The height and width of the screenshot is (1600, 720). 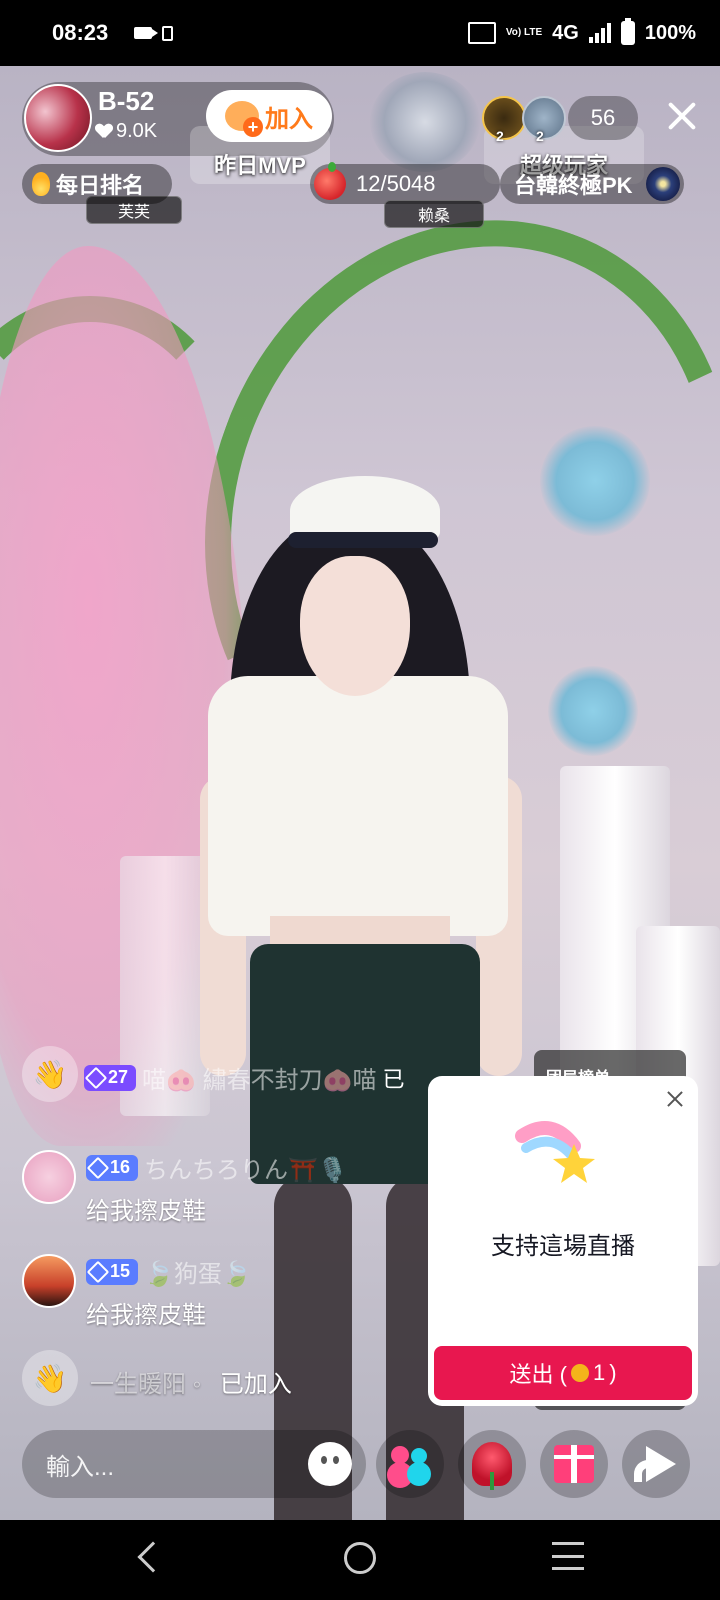 I want to click on player-user-tag: 赖桑, so click(x=434, y=214).